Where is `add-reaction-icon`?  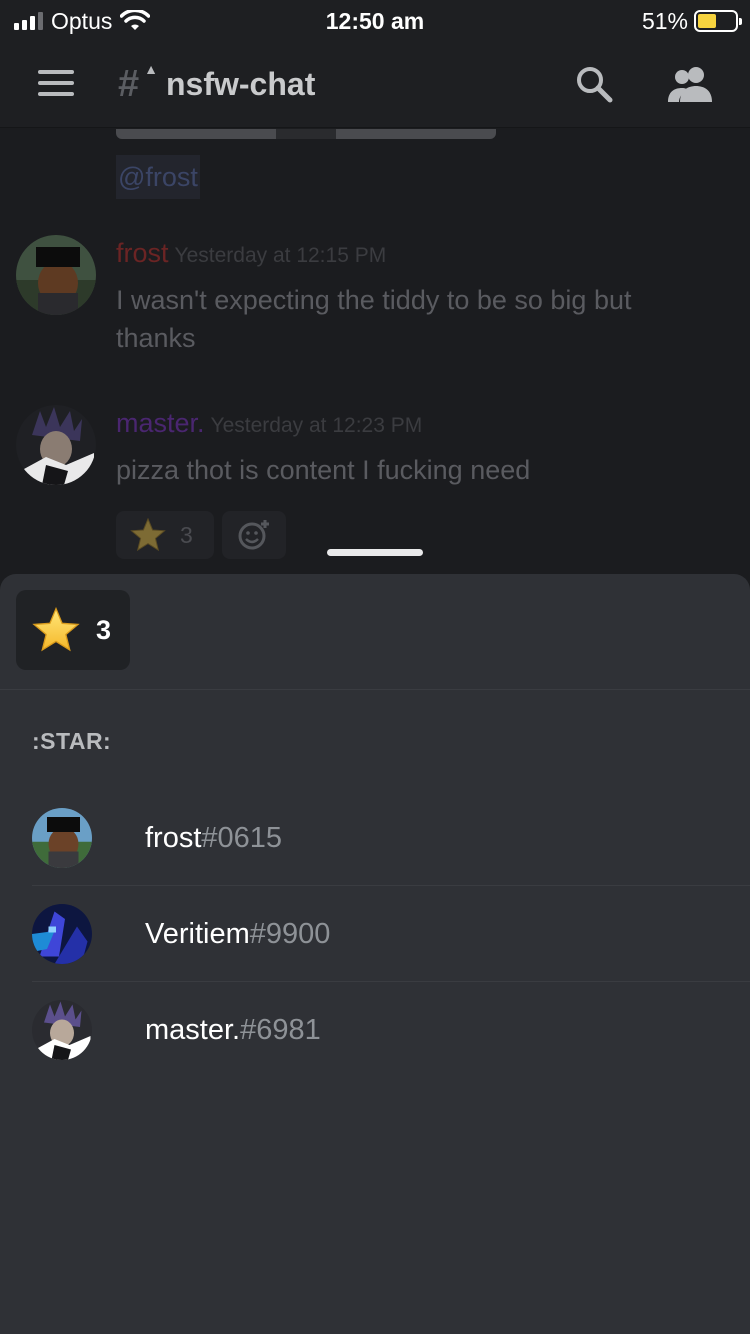 add-reaction-icon is located at coordinates (253, 535).